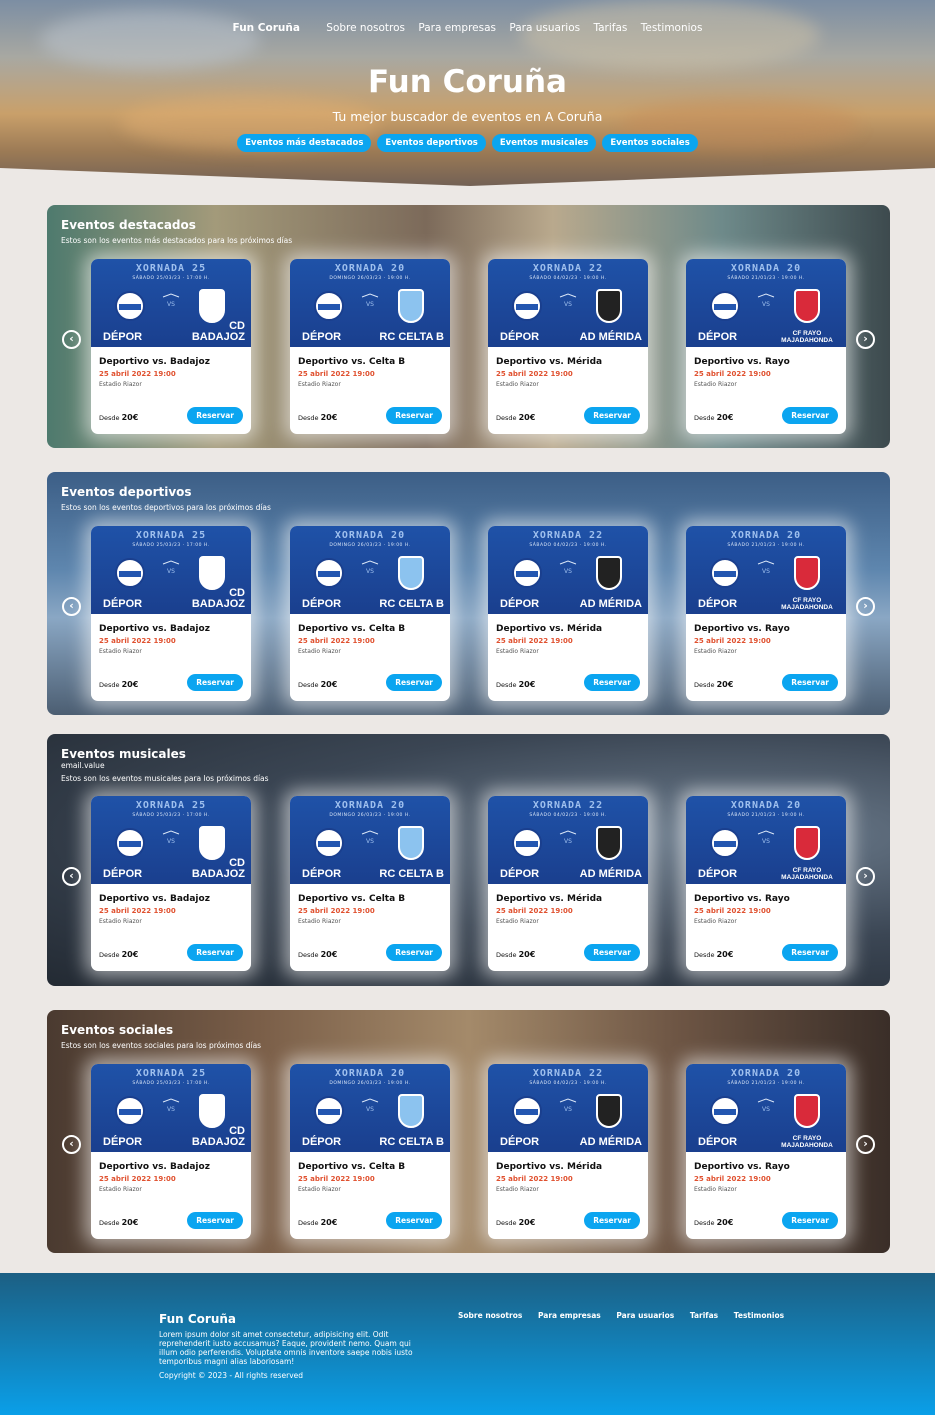 This screenshot has height=1415, width=935. I want to click on footer-link-sobre-nosotros: Sobre nosotros, so click(490, 1315).